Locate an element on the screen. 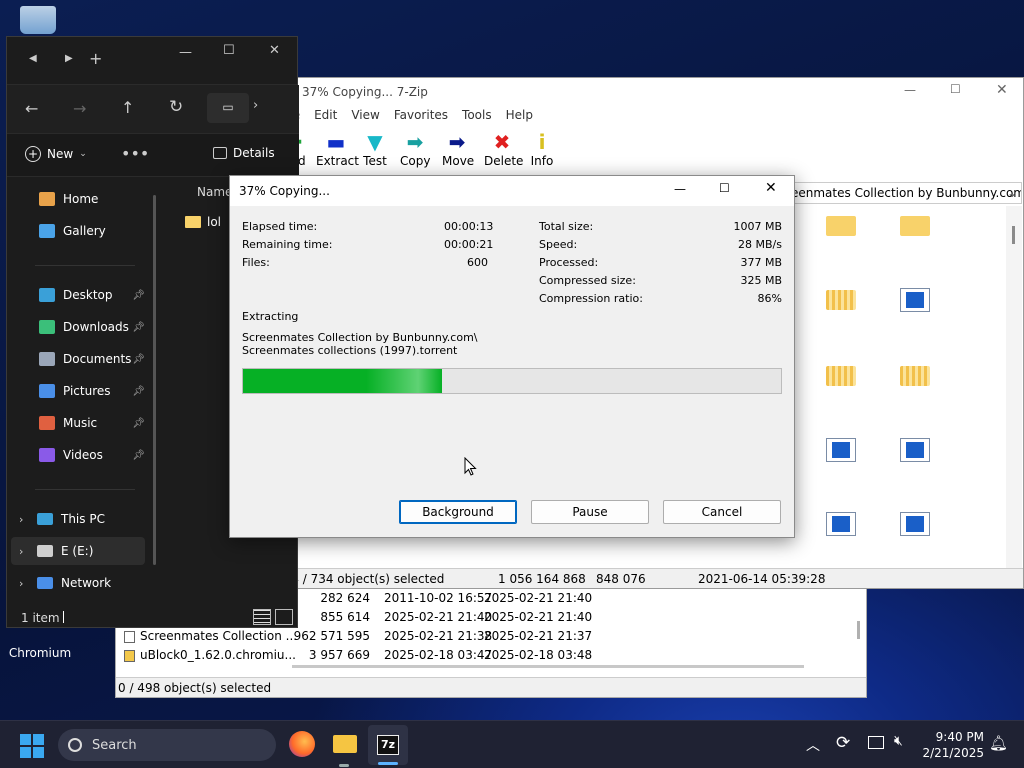 The height and width of the screenshot is (768, 1024). chevron-up-icon: ︿ is located at coordinates (813, 745).